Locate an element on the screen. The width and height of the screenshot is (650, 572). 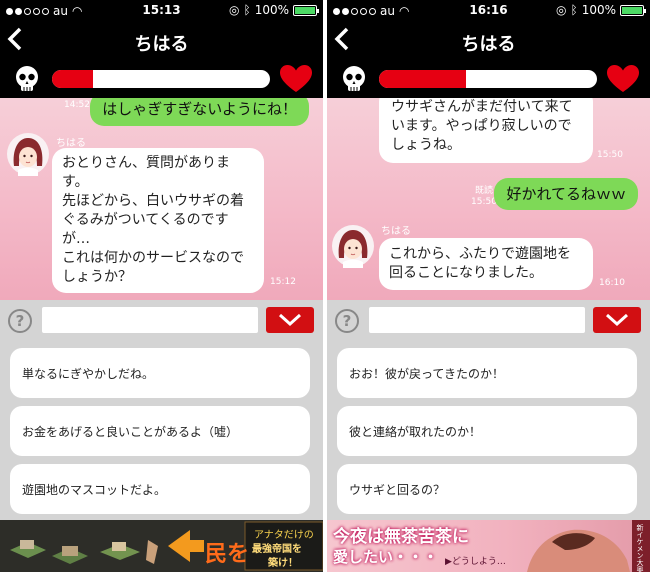
message-timestamp: 15:12 is located at coordinates (283, 282).